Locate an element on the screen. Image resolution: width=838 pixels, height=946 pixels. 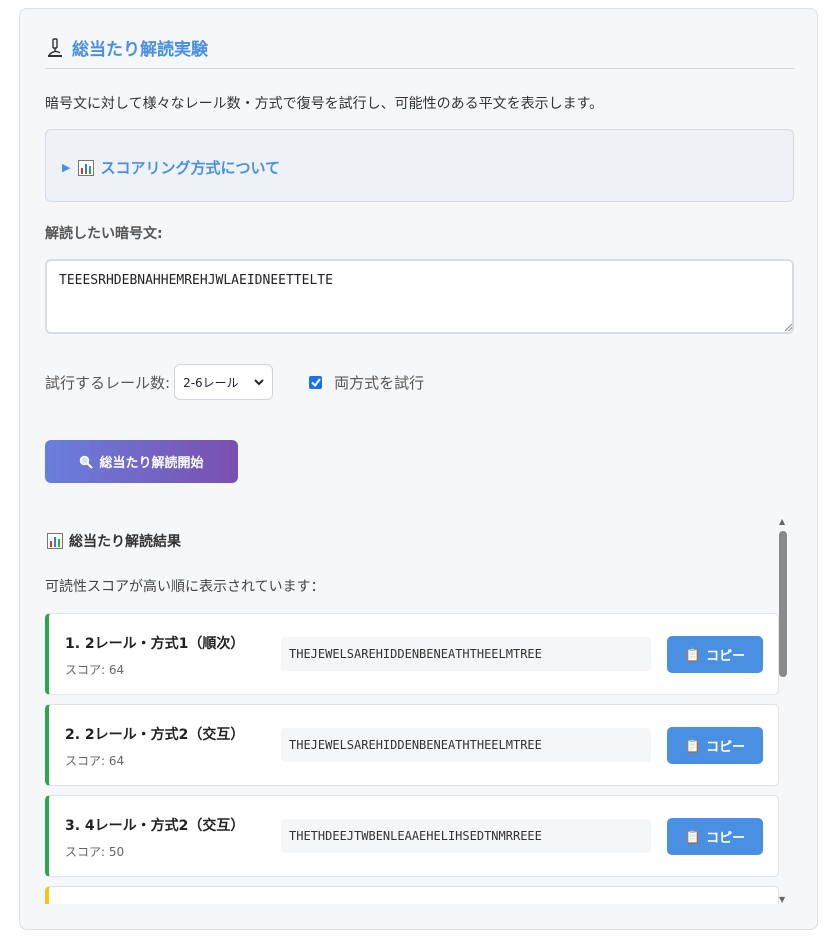
both-methods-checkbox is located at coordinates (316, 382).